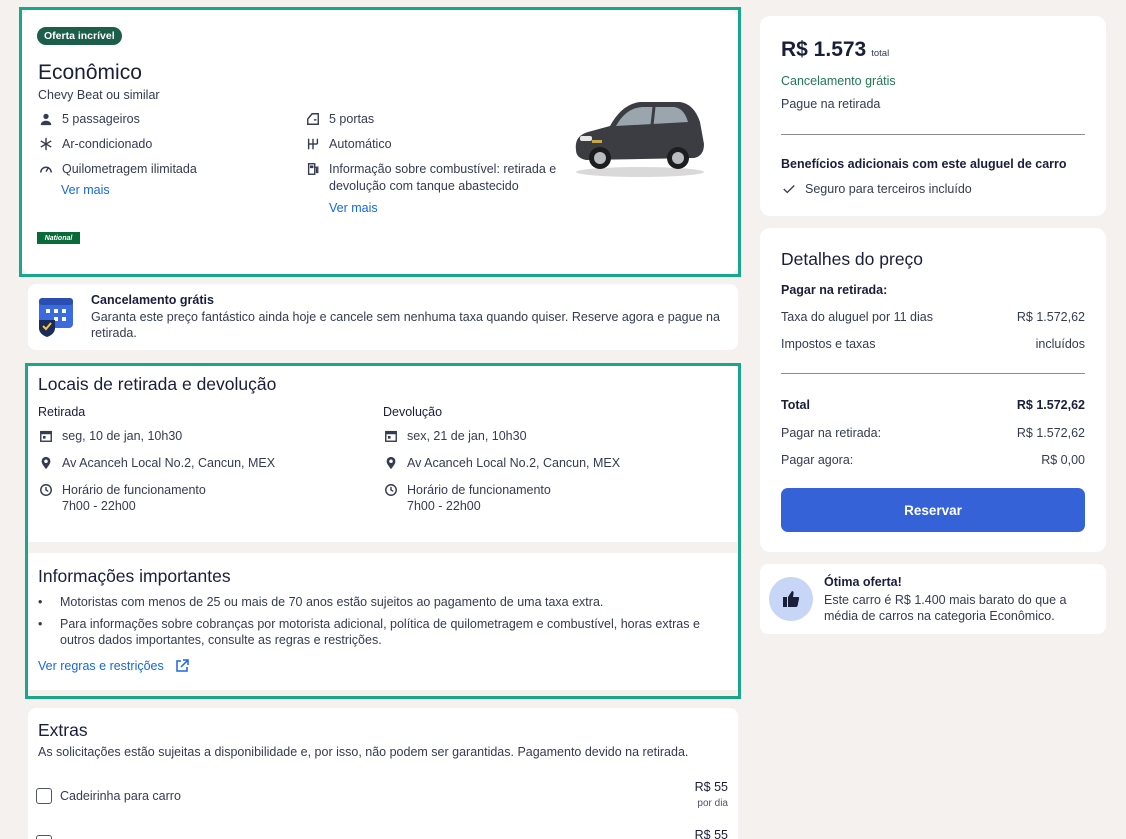 This screenshot has width=1126, height=839. I want to click on speedometer-icon, so click(46, 169).